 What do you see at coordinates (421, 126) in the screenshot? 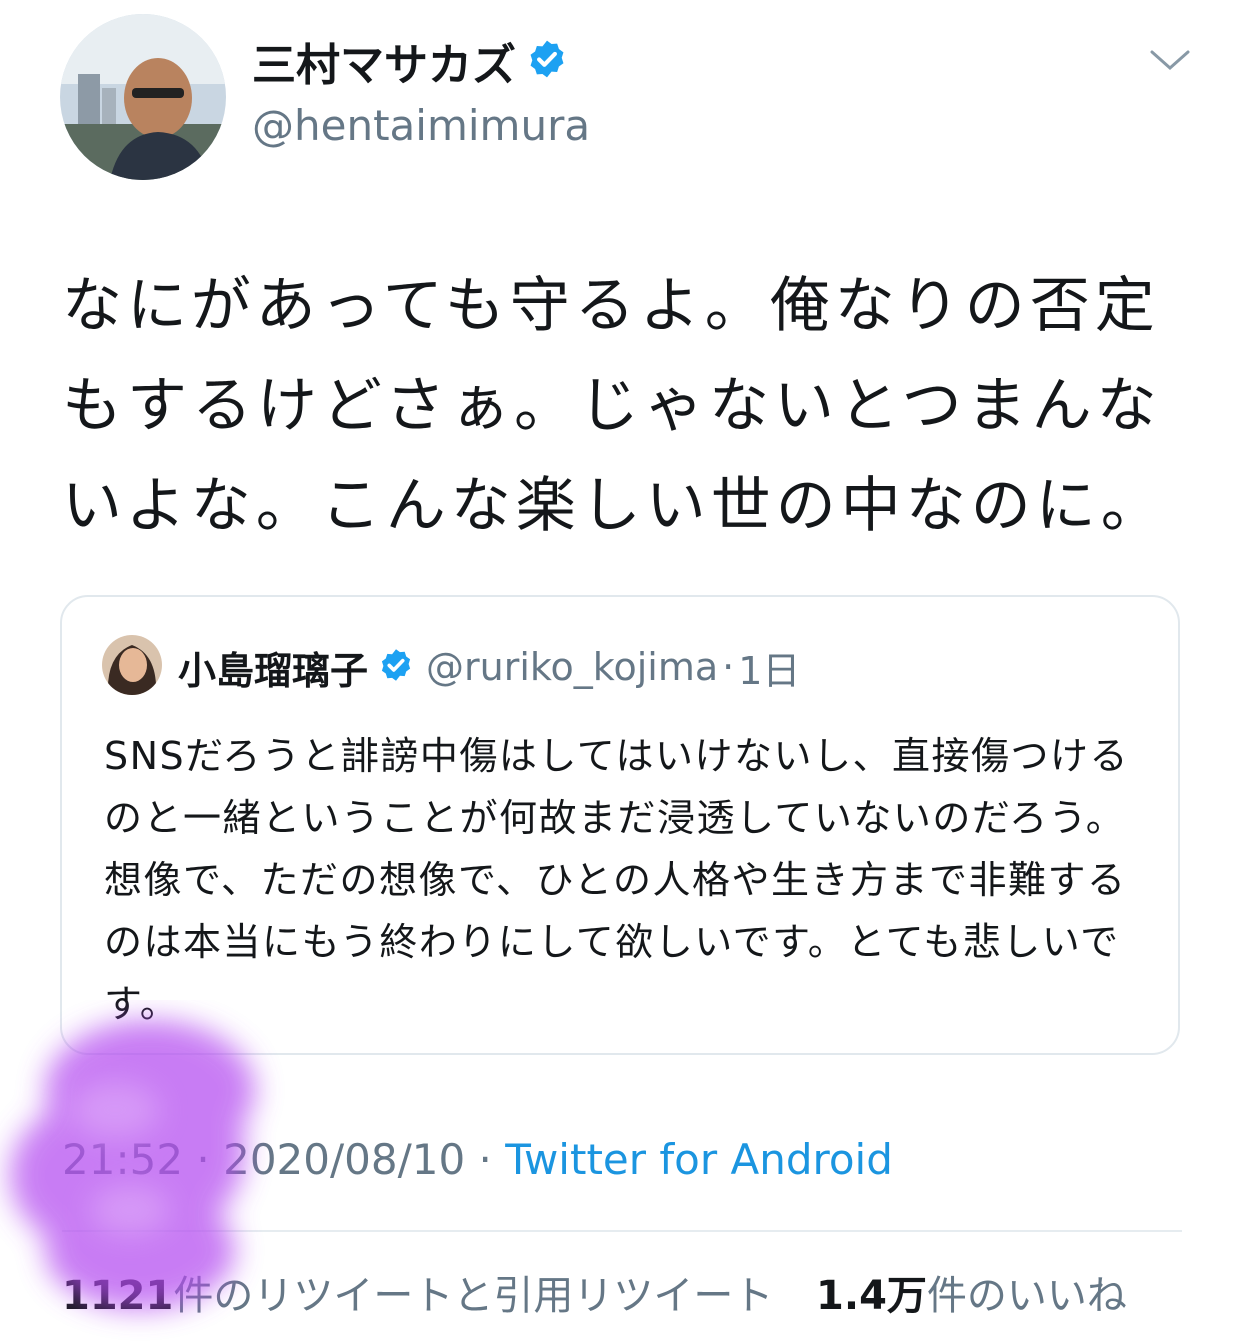
I see `author-handle: @hentaimimura` at bounding box center [421, 126].